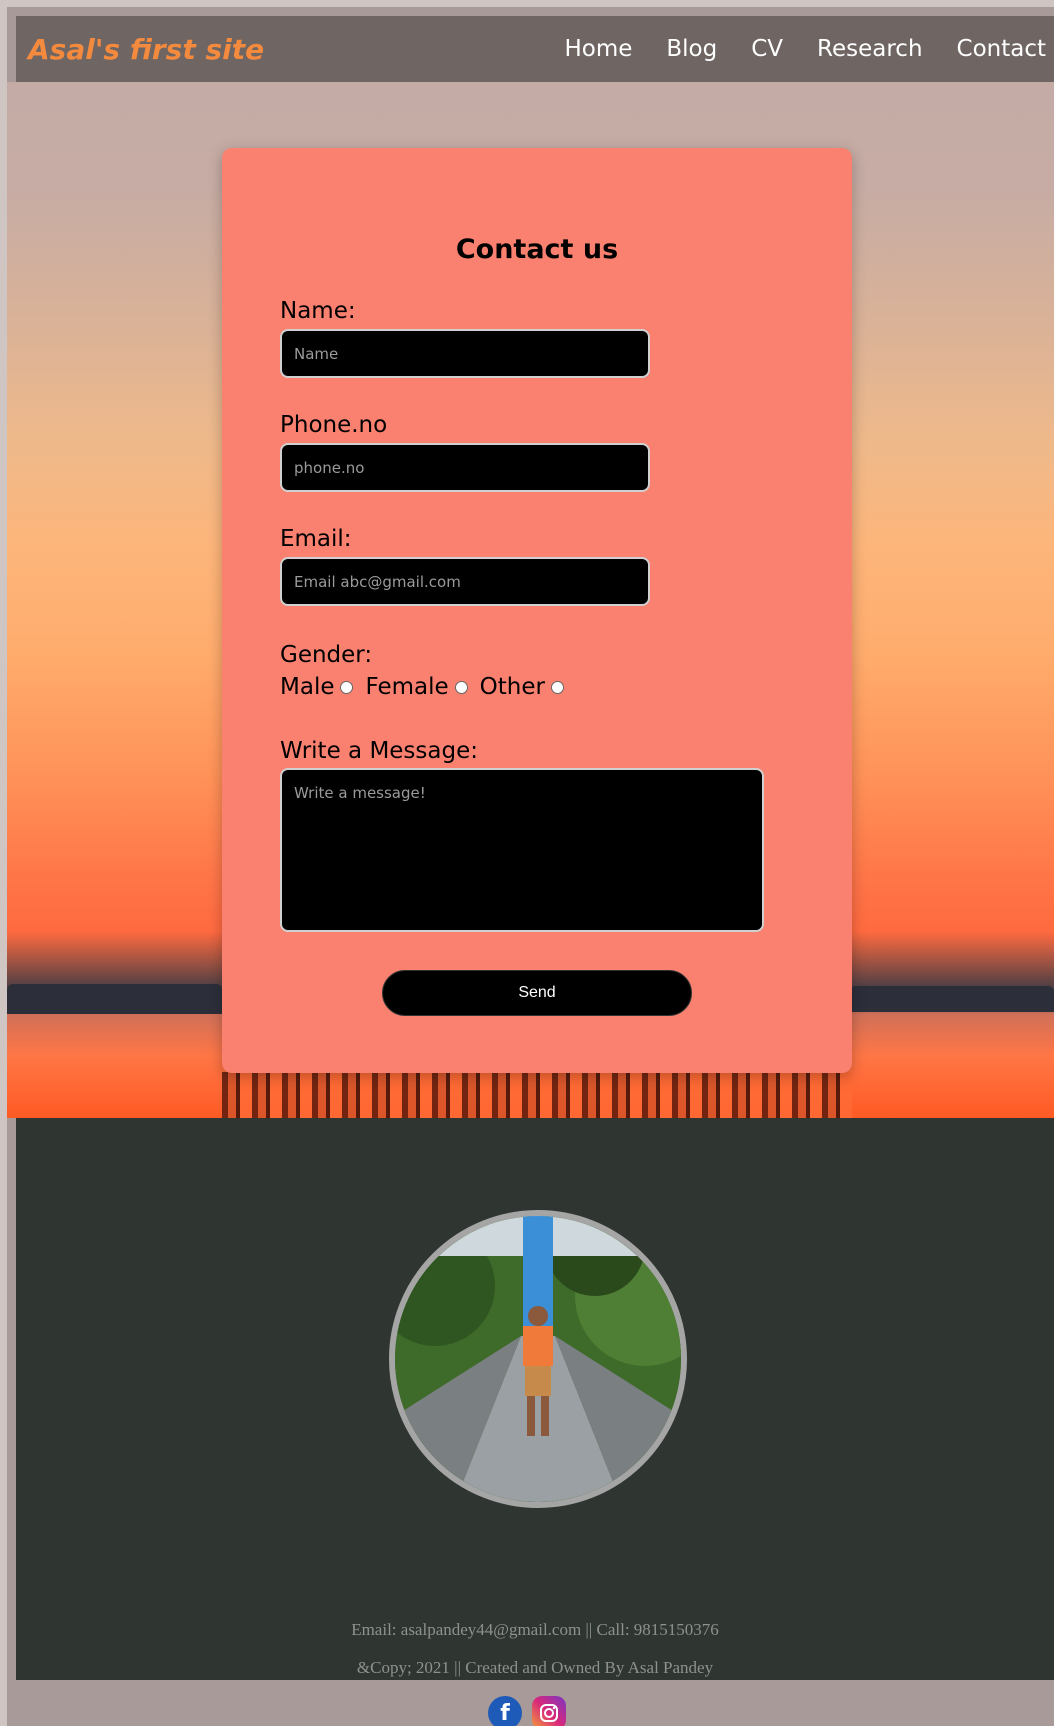  I want to click on gender-female-label: Female, so click(407, 687).